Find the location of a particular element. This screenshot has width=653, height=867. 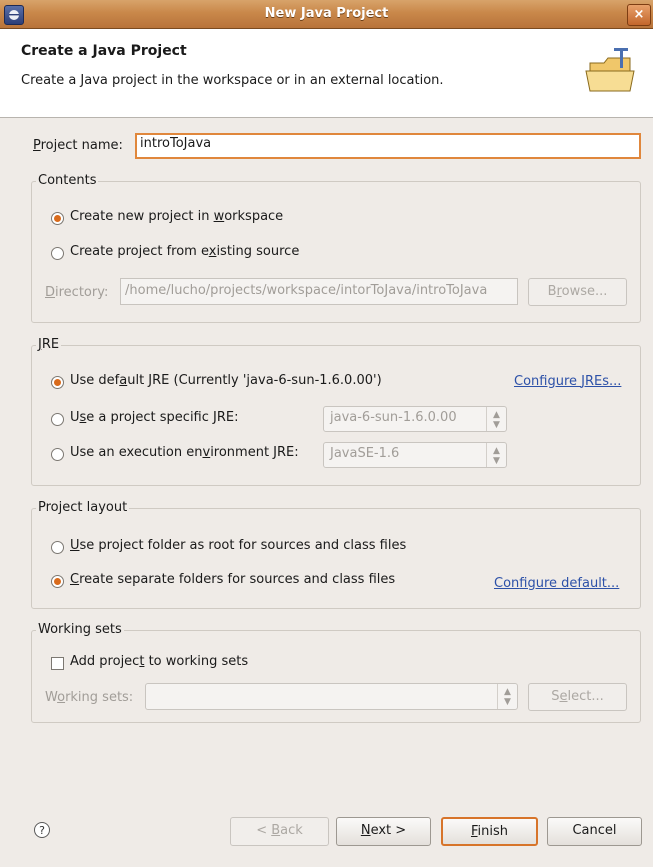

project-name-label: Project name: is located at coordinates (78, 145).